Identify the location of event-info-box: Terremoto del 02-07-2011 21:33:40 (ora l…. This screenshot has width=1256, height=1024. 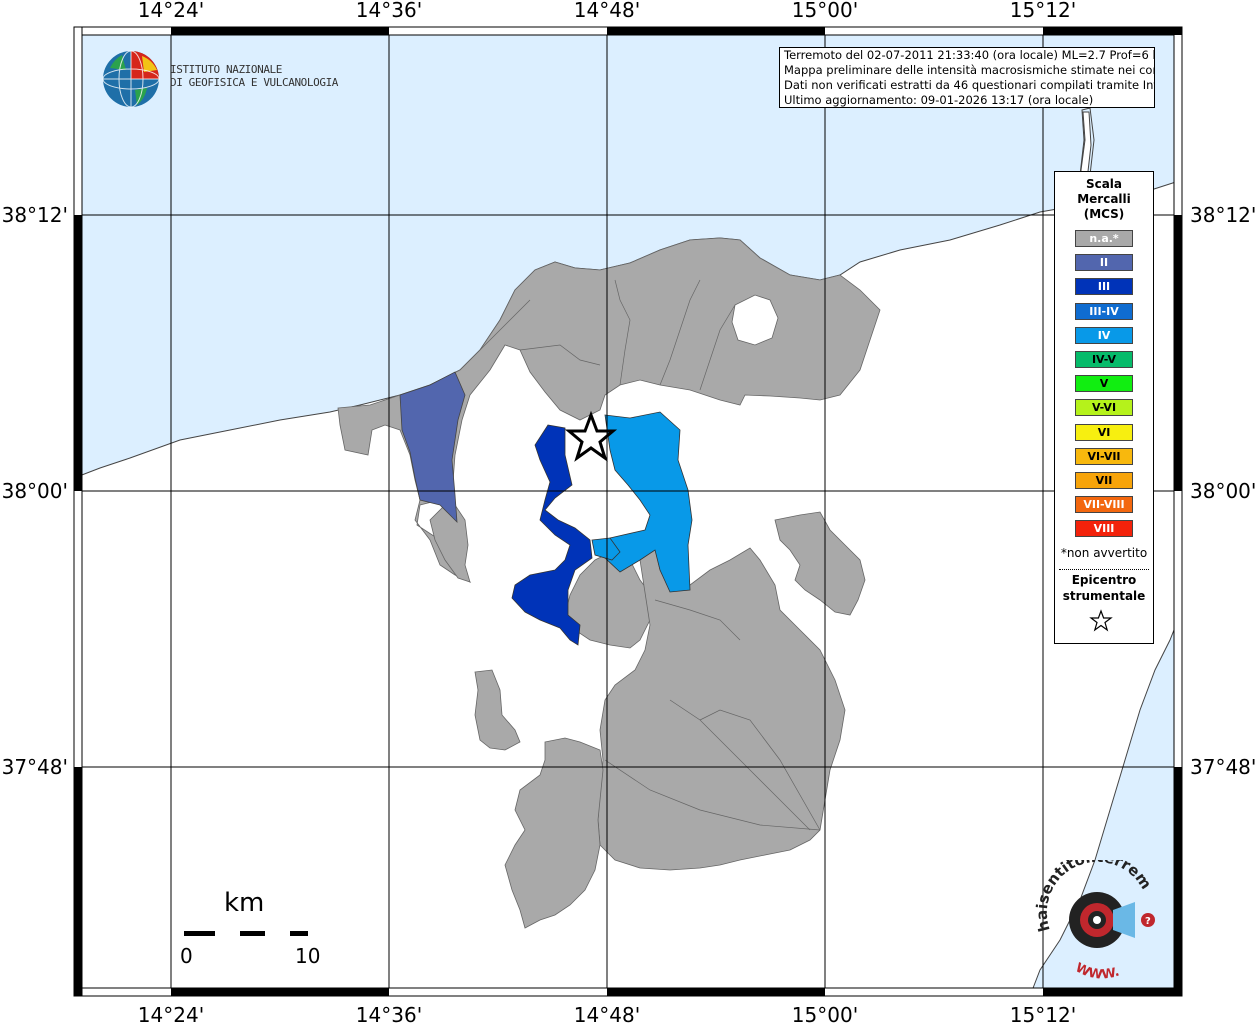
(967, 77).